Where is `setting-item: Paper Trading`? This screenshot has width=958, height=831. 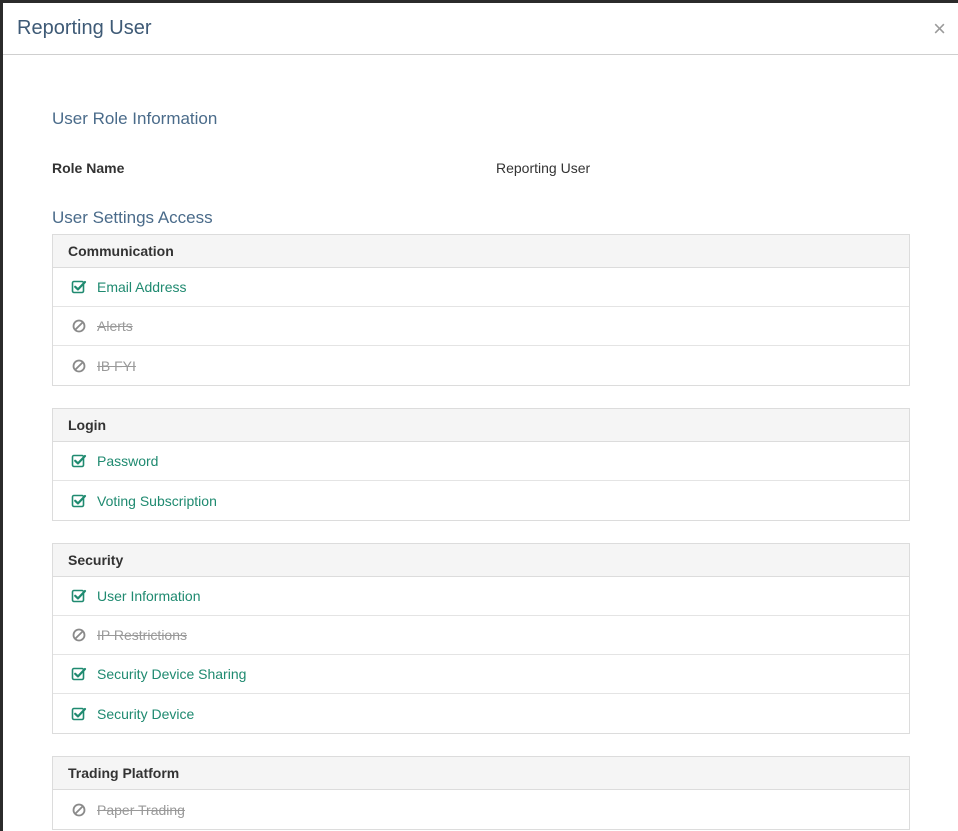
setting-item: Paper Trading is located at coordinates (481, 809).